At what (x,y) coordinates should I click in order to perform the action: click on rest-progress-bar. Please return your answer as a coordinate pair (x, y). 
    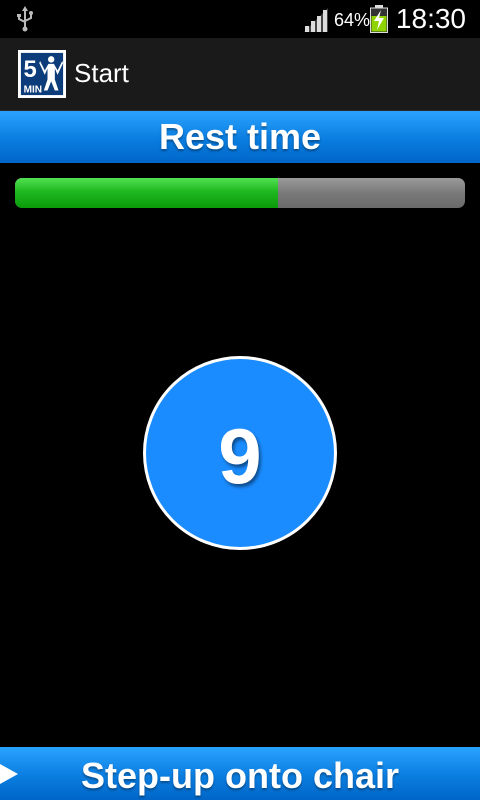
    Looking at the image, I should click on (240, 193).